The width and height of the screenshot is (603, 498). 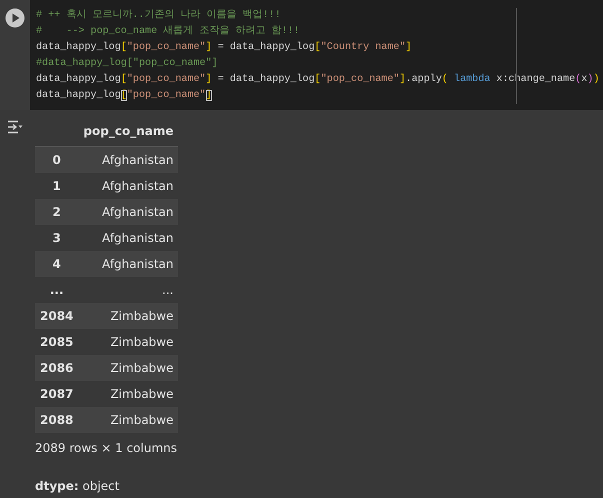 I want to click on row-index: 2085, so click(x=56, y=341).